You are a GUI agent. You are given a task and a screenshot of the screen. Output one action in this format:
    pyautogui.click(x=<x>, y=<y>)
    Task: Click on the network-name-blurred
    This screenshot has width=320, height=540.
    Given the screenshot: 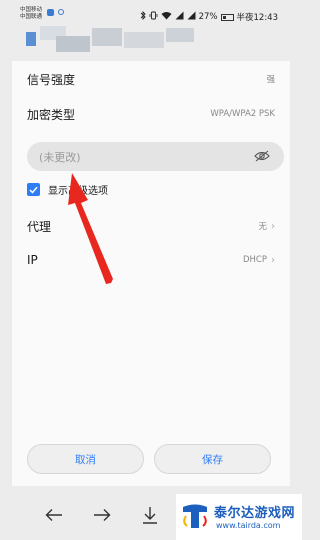 What is the action you would take?
    pyautogui.click(x=111, y=40)
    